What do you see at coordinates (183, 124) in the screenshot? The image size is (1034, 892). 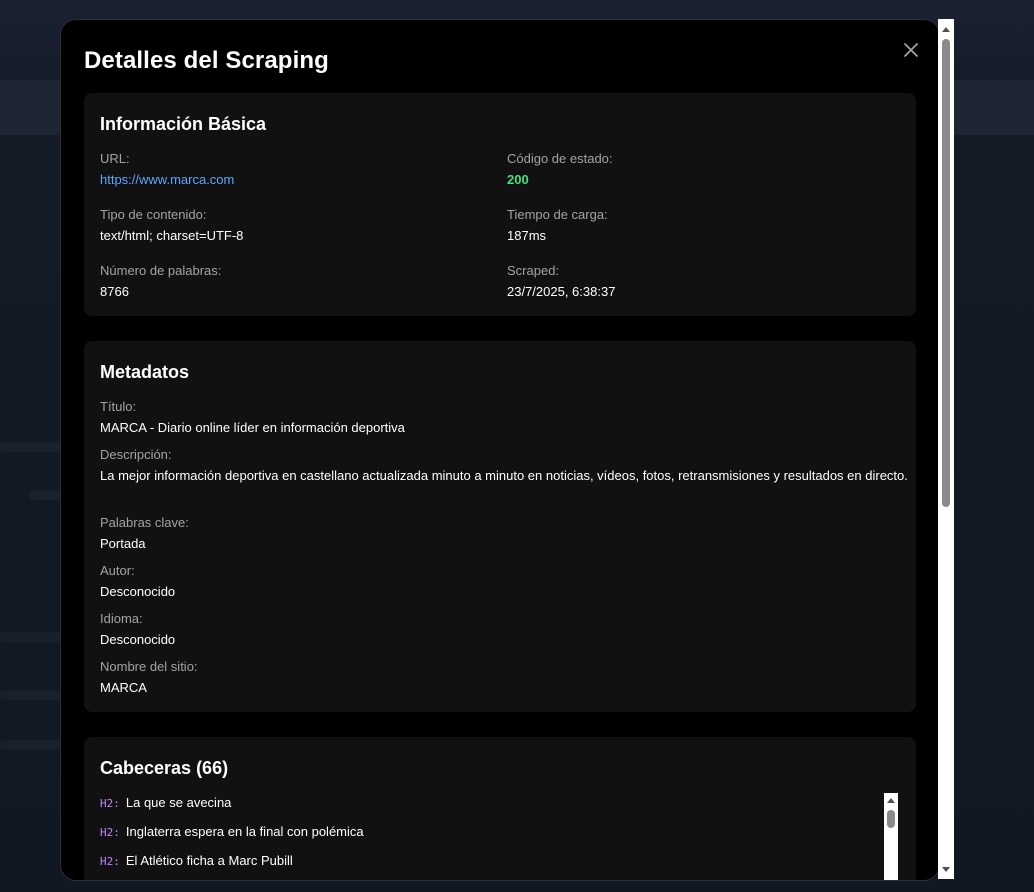 I see `basic-info-title: Información Básica` at bounding box center [183, 124].